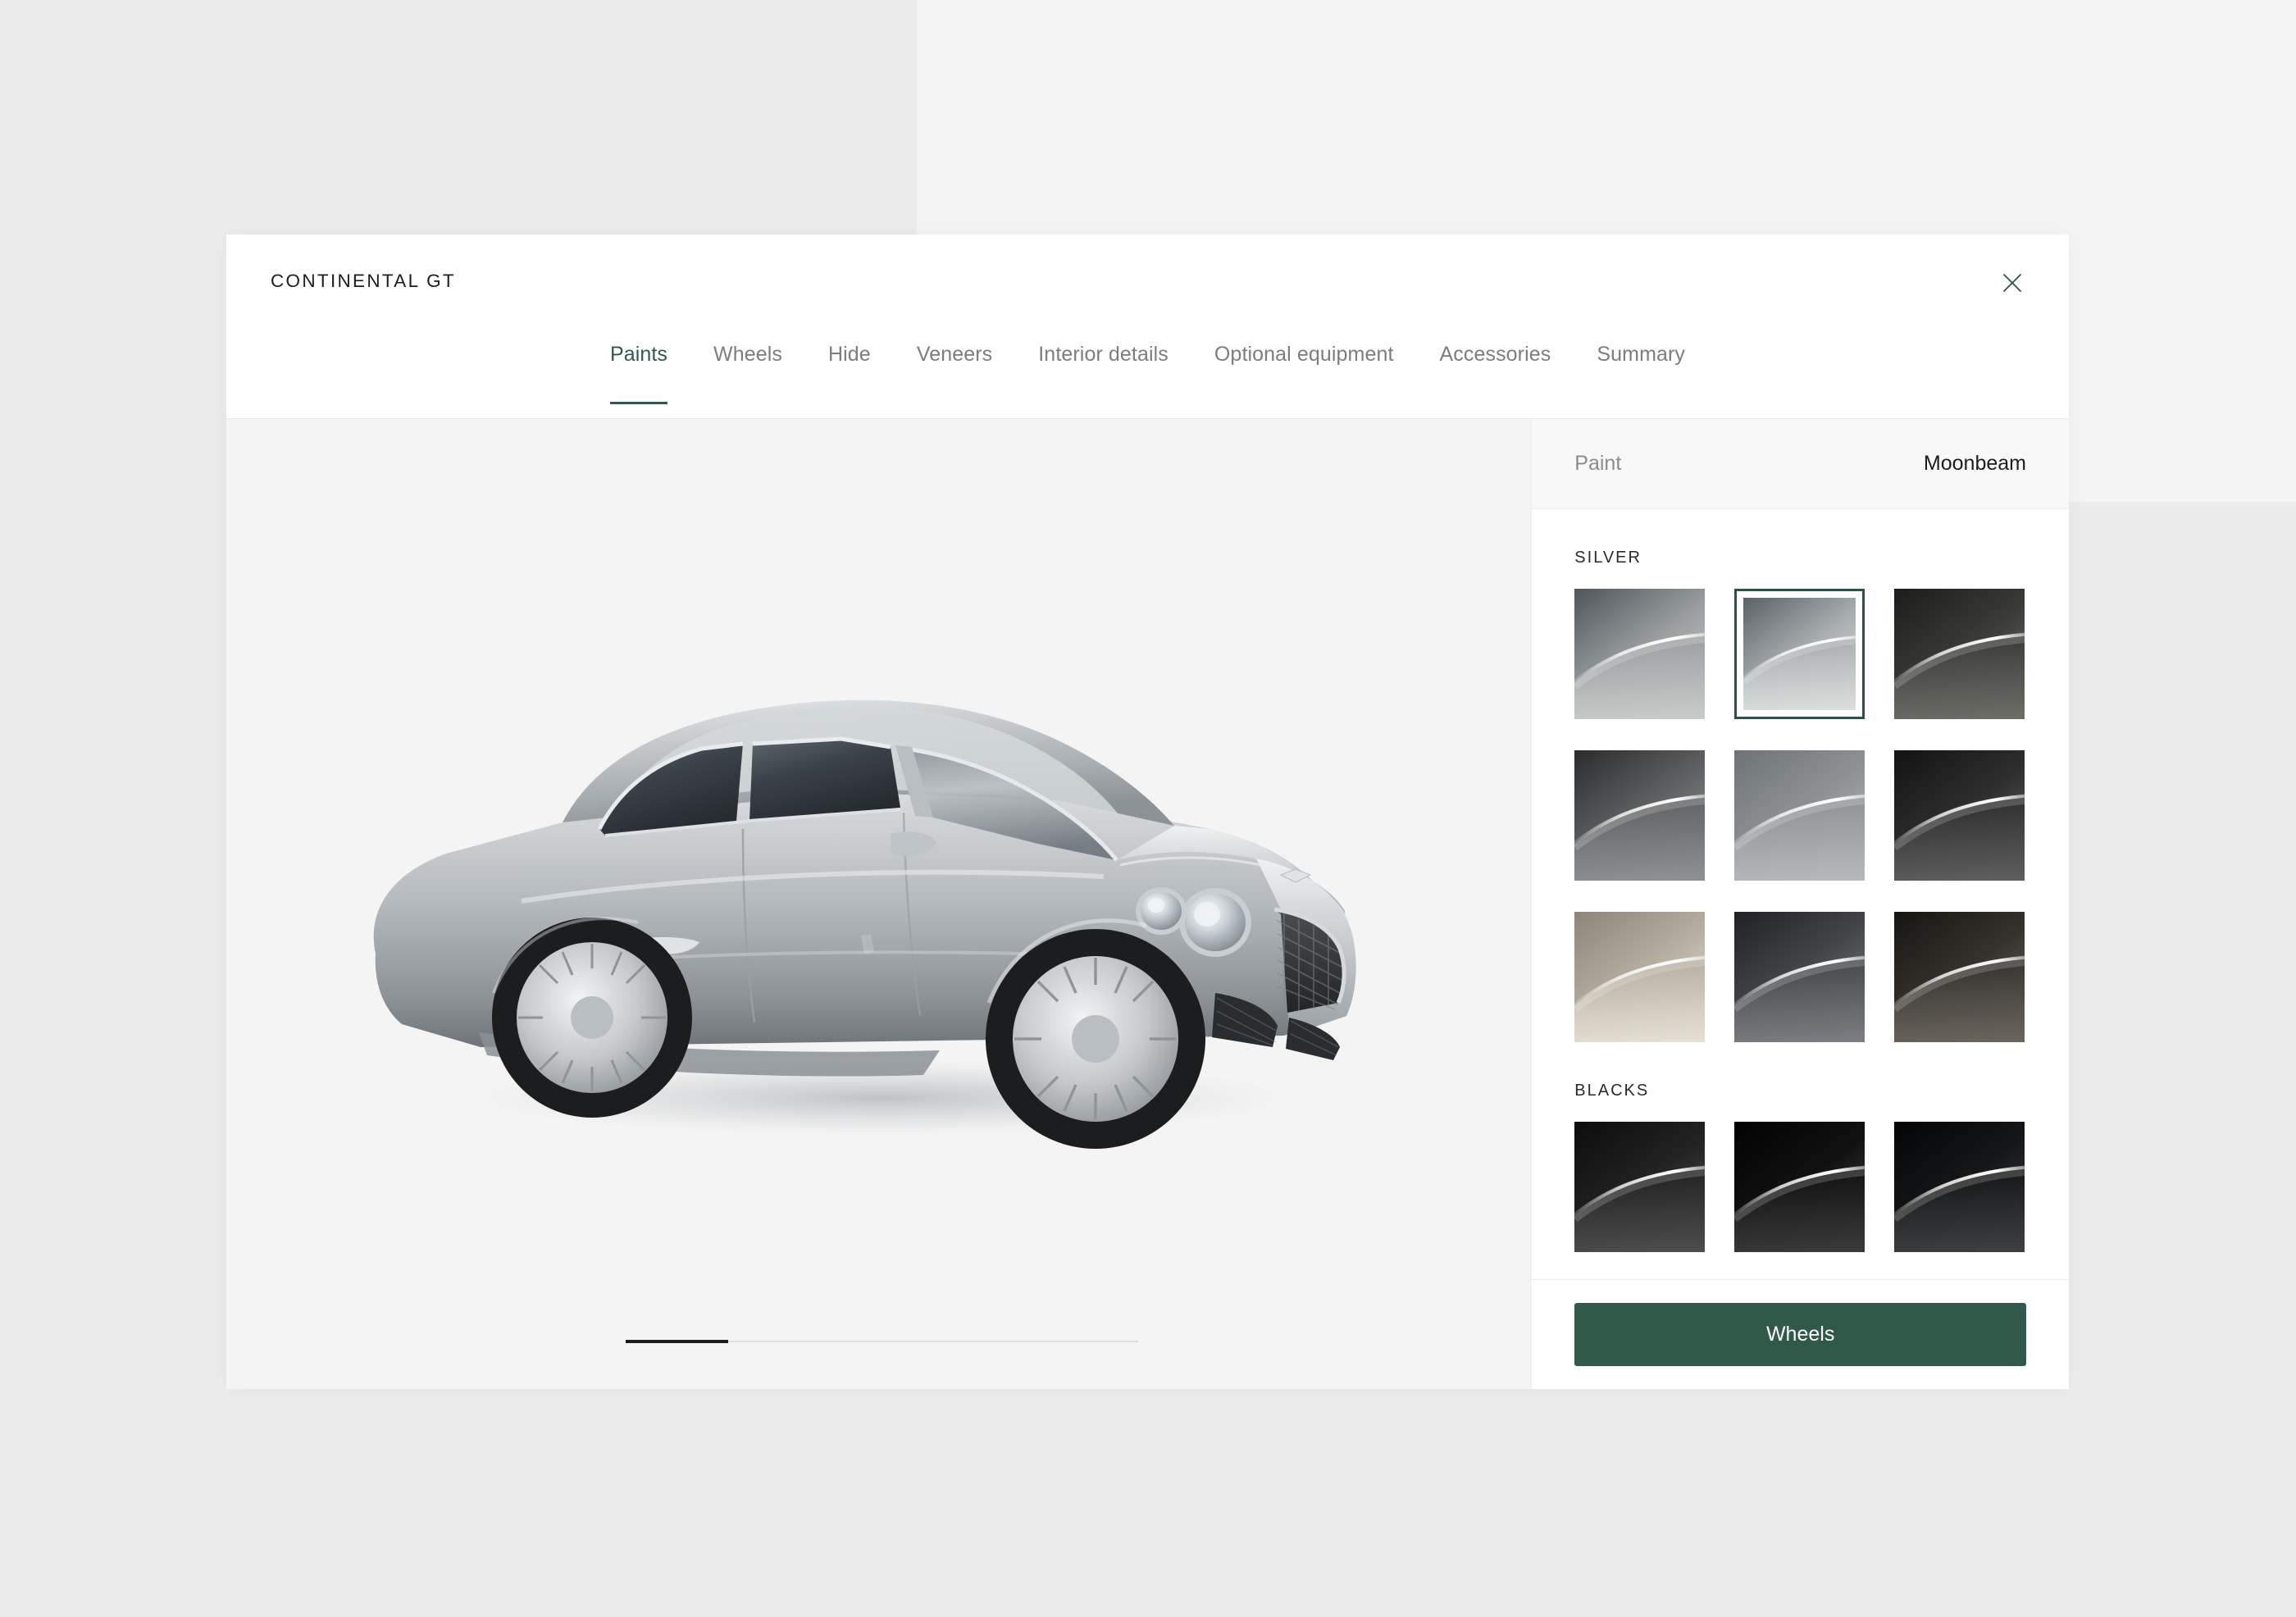  I want to click on paint-swatch-selected, so click(1800, 654).